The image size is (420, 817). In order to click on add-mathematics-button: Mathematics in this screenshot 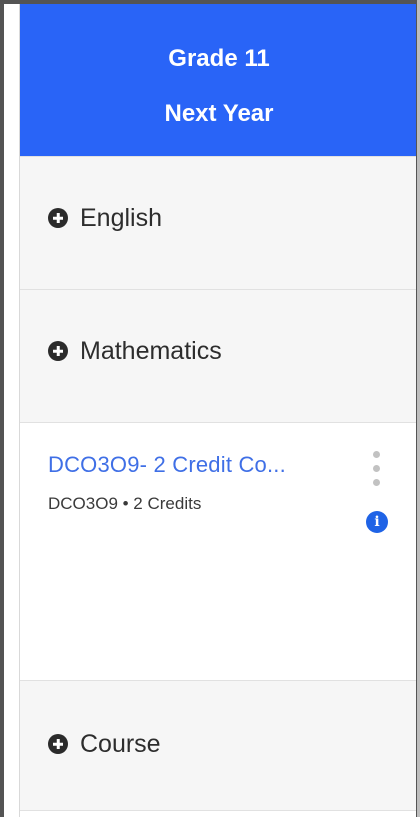, I will do `click(135, 351)`.